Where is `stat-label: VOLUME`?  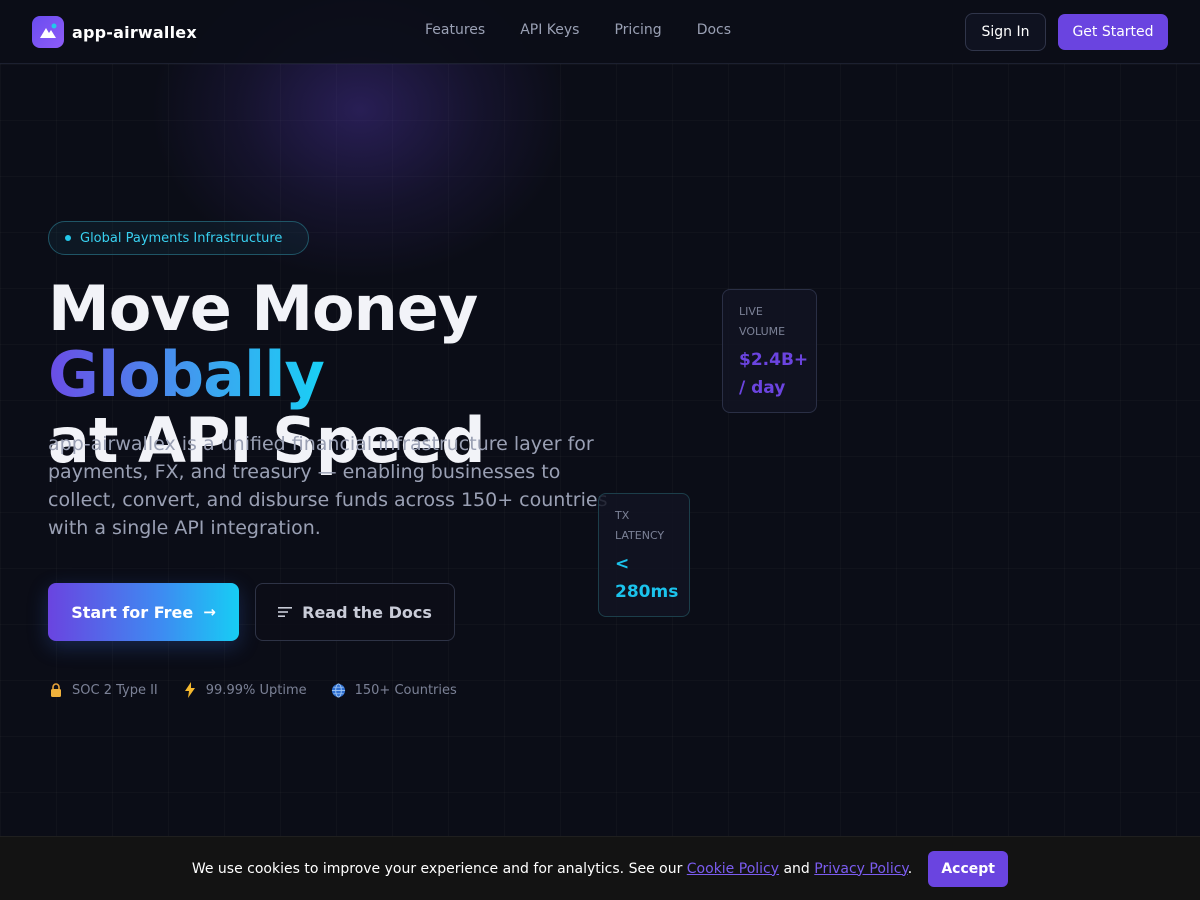
stat-label: VOLUME is located at coordinates (762, 331).